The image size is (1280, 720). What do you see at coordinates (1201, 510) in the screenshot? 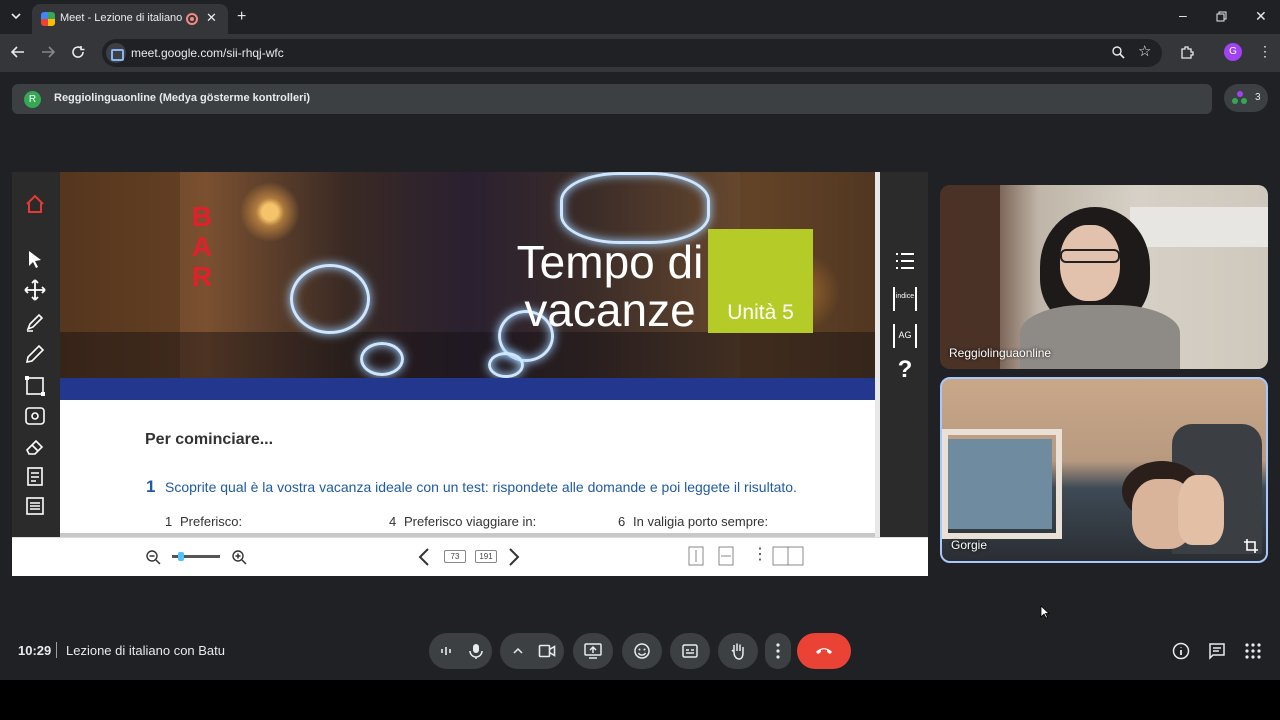
I see `waving-hand` at bounding box center [1201, 510].